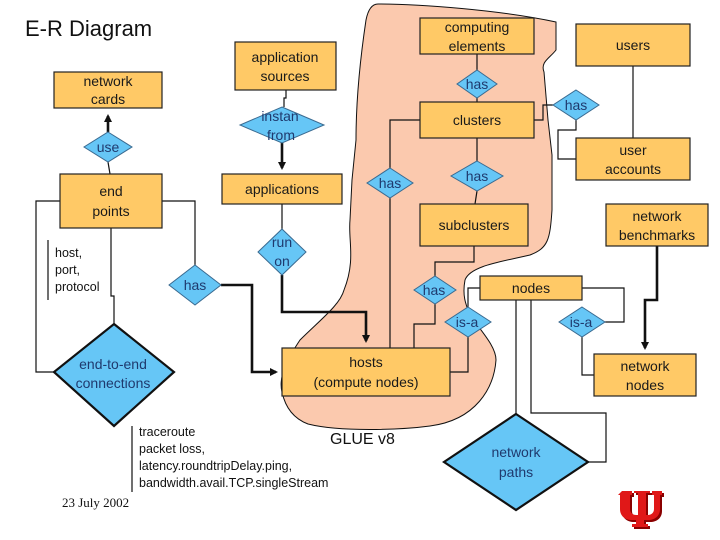 The width and height of the screenshot is (720, 540). What do you see at coordinates (285, 66) in the screenshot?
I see `entity-application-sources: application sources` at bounding box center [285, 66].